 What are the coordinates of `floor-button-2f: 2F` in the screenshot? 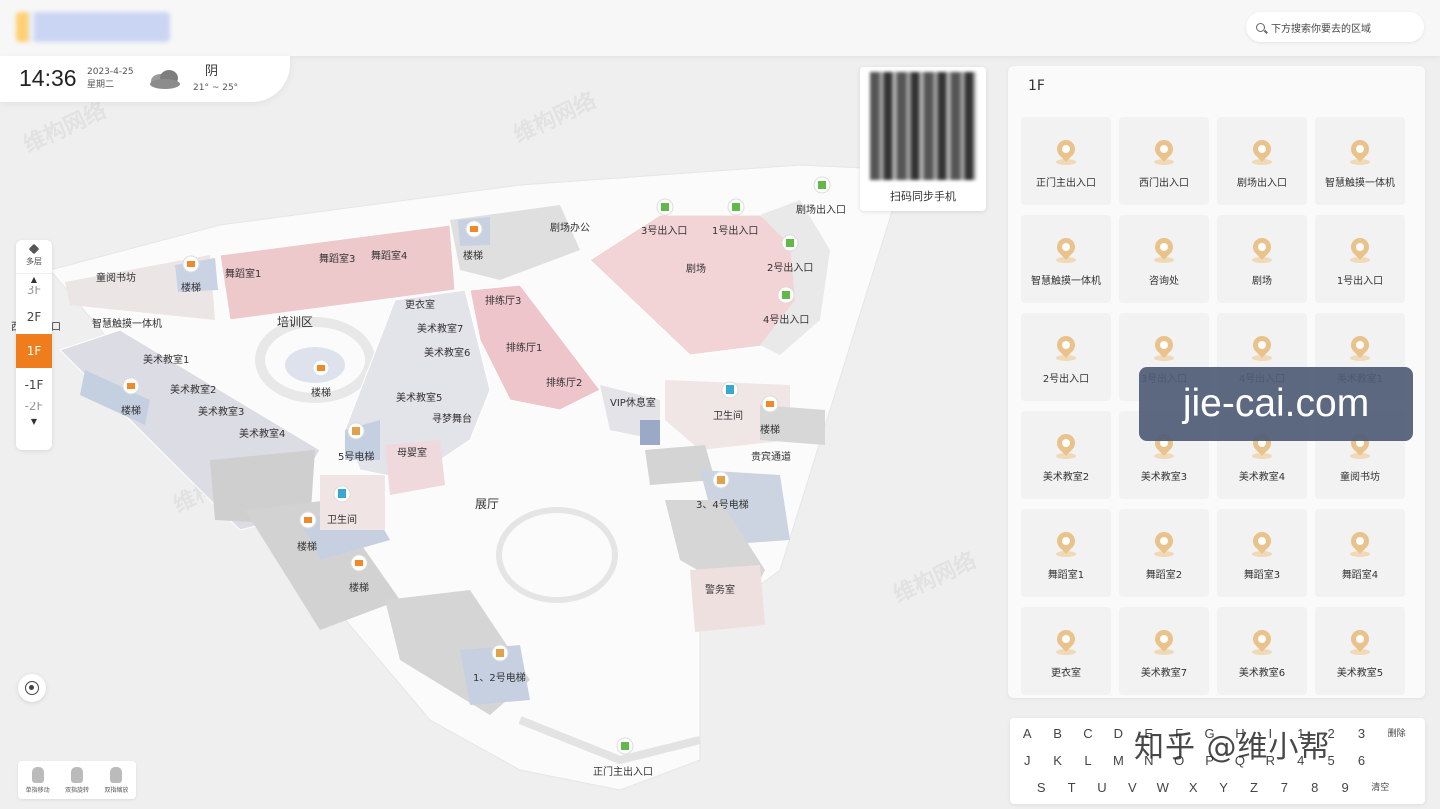 It's located at (34, 317).